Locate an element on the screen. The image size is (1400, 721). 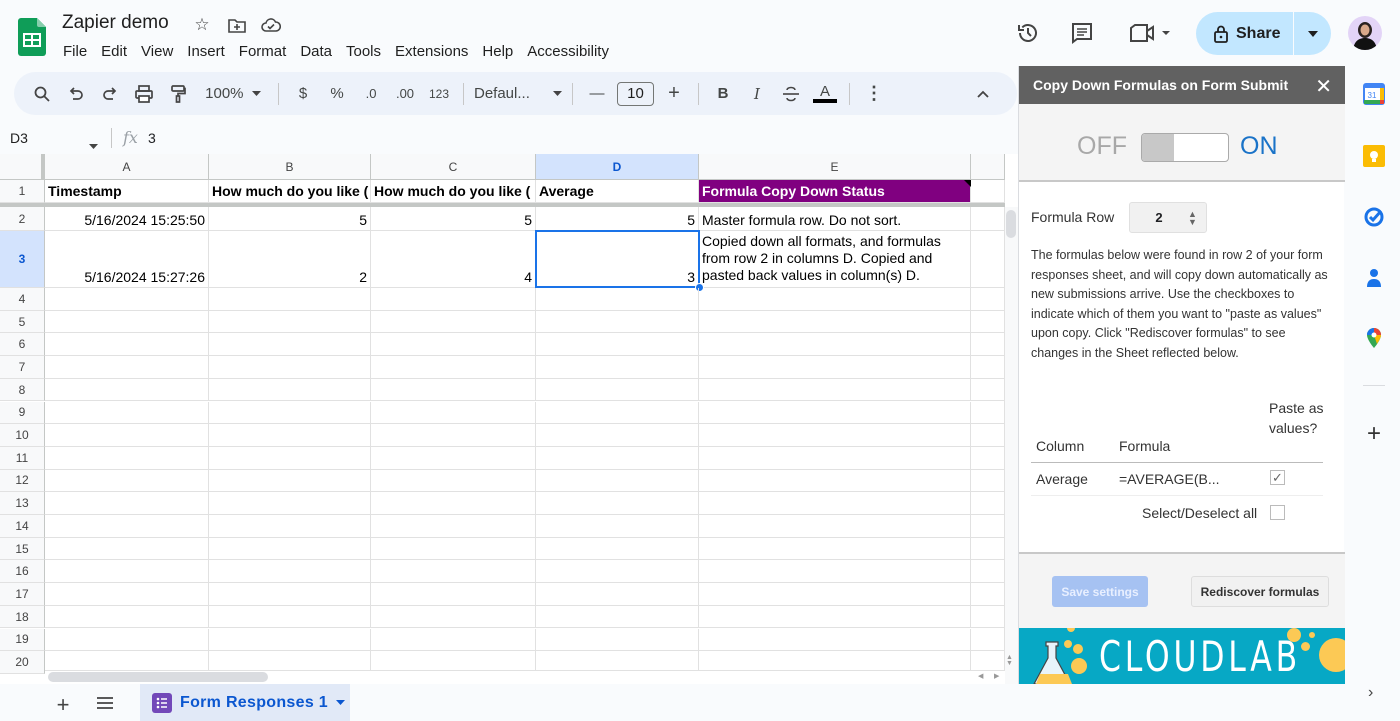
cloudlab-banner: CLOUDLAB is located at coordinates (1182, 656).